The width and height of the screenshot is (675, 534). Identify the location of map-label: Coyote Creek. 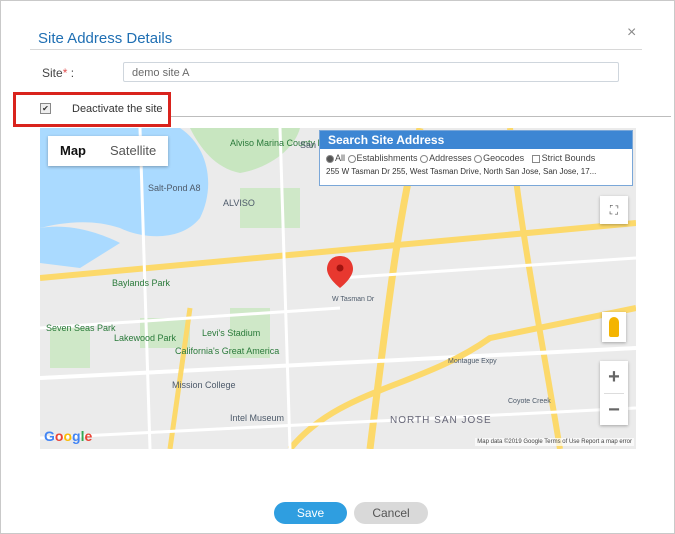
(529, 401).